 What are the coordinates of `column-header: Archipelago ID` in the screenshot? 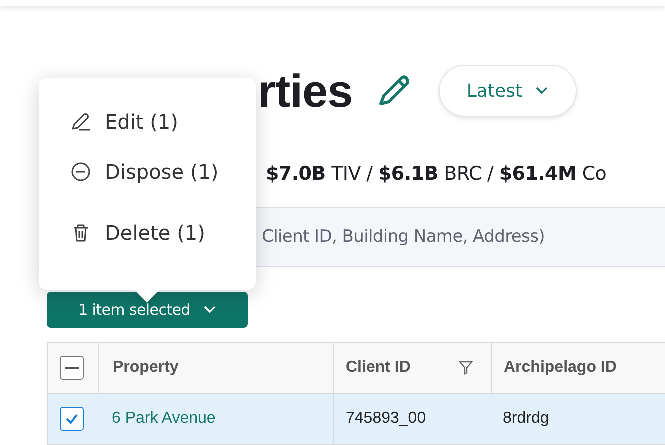 It's located at (560, 368).